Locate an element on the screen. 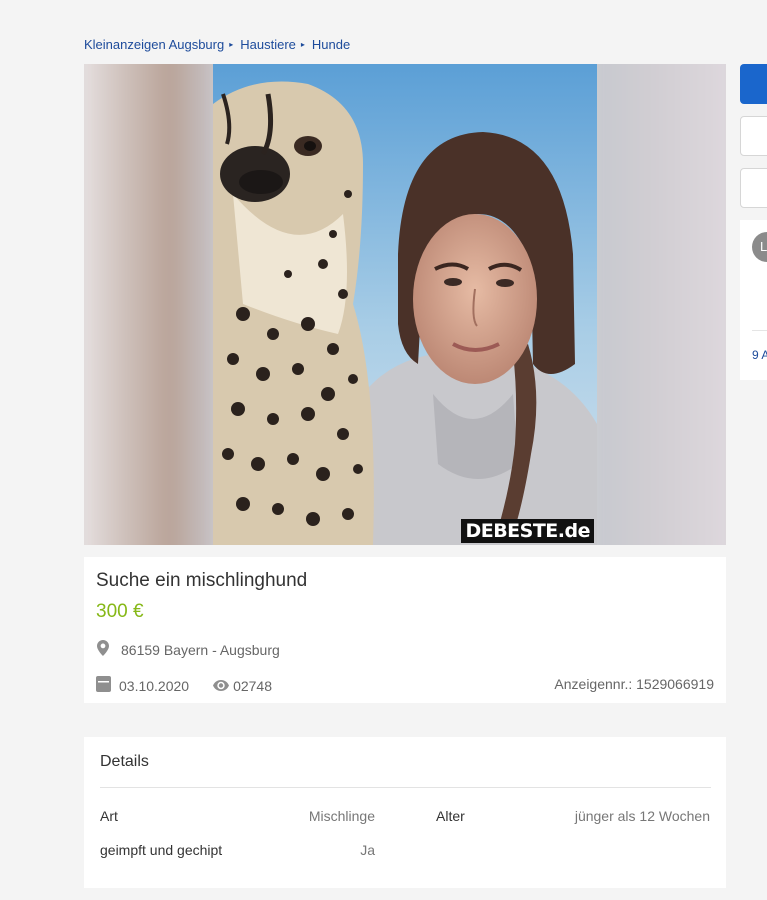  location-text: 86159 Bayern - Augsburg is located at coordinates (200, 649).